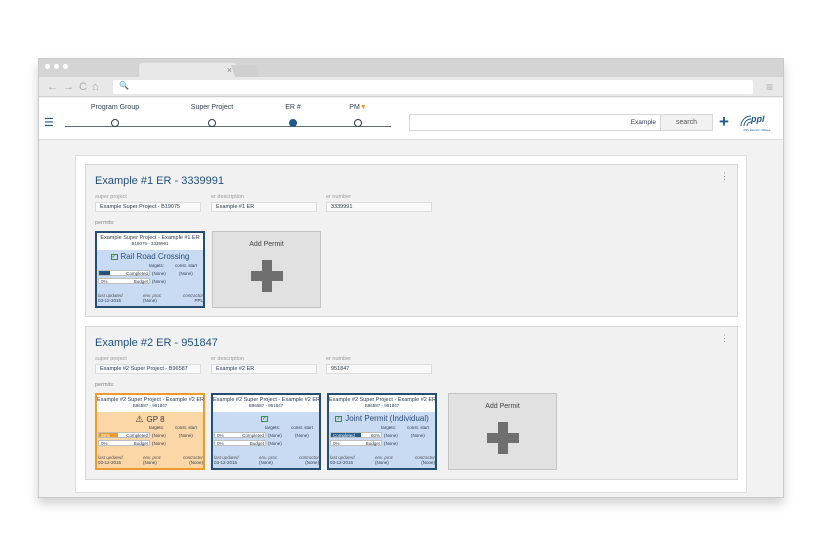  I want to click on reload-icon: C, so click(83, 87).